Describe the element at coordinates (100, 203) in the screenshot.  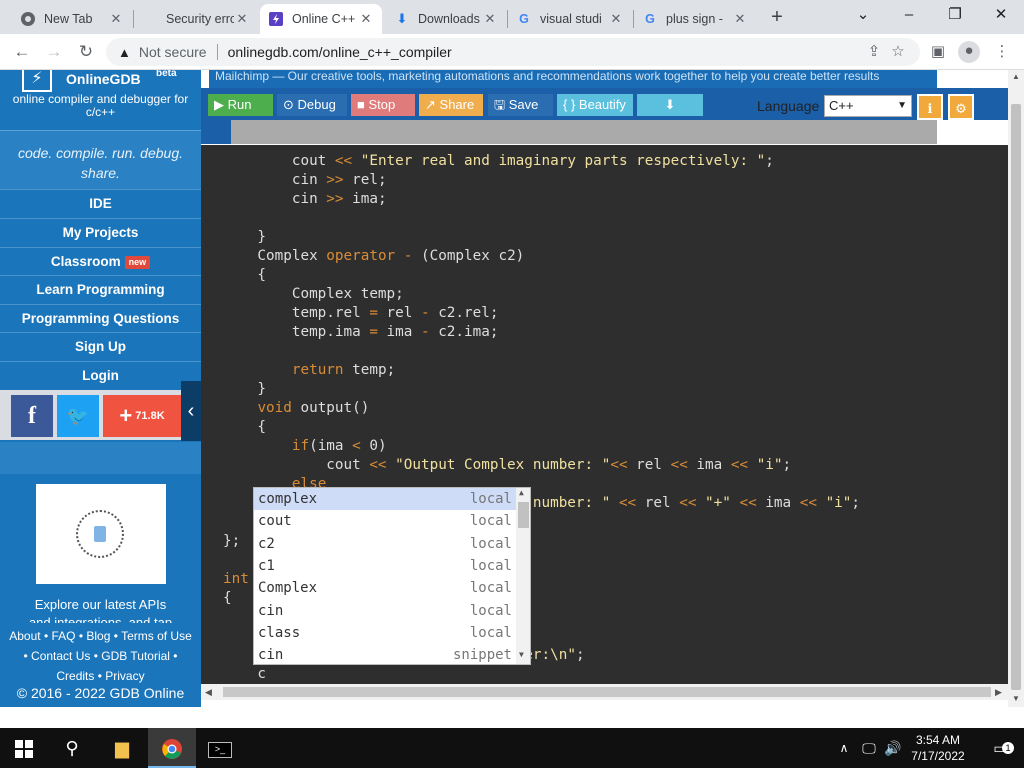
I see `sidebar-item-ide: IDE` at that location.